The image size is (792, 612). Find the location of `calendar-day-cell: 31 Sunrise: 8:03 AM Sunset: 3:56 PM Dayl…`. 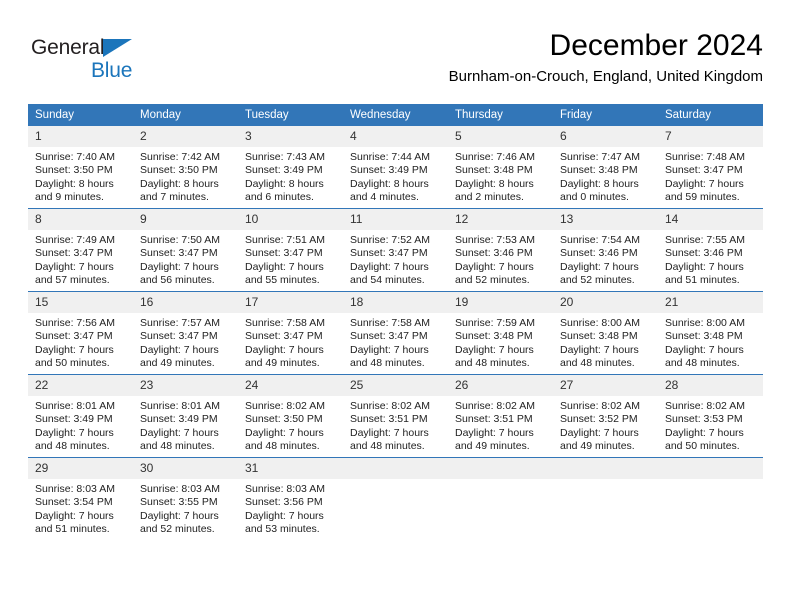

calendar-day-cell: 31 Sunrise: 8:03 AM Sunset: 3:56 PM Dayl… is located at coordinates (290, 498).